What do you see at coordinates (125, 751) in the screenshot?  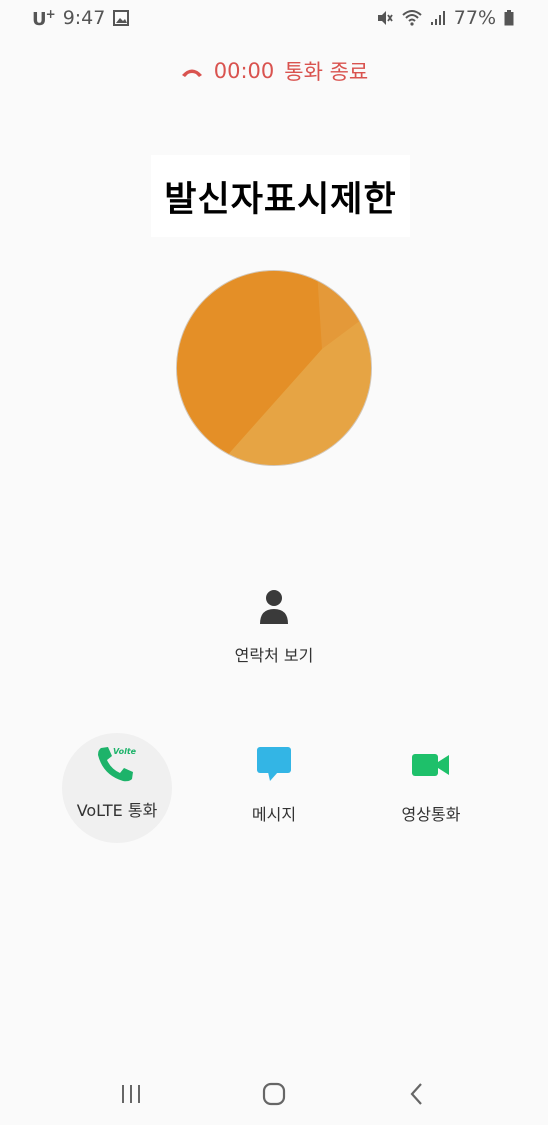 I see `volte-badge: Volte` at bounding box center [125, 751].